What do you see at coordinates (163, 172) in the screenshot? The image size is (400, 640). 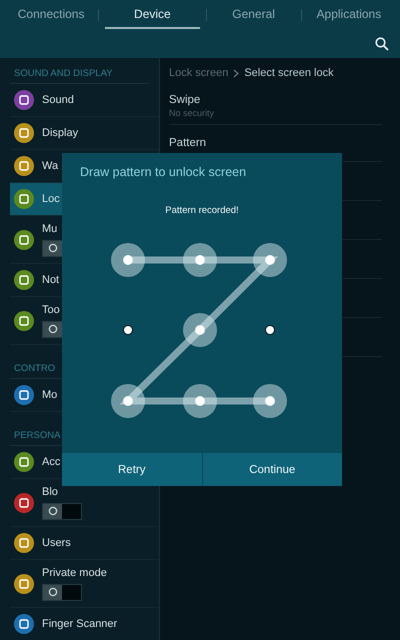 I see `dialog-title: Draw pattern to unlock screen` at bounding box center [163, 172].